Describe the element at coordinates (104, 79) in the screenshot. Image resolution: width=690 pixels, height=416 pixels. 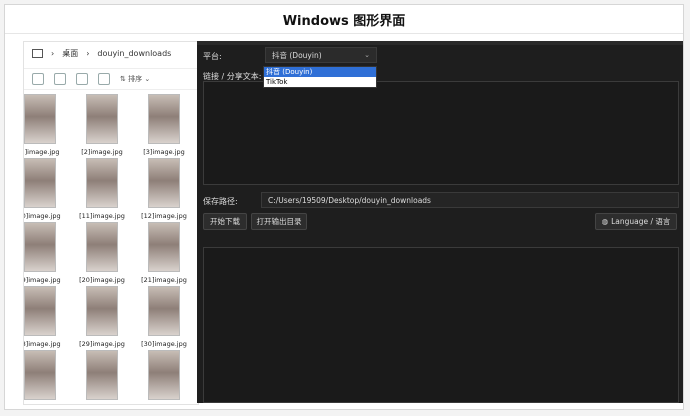
I see `delete-icon` at that location.